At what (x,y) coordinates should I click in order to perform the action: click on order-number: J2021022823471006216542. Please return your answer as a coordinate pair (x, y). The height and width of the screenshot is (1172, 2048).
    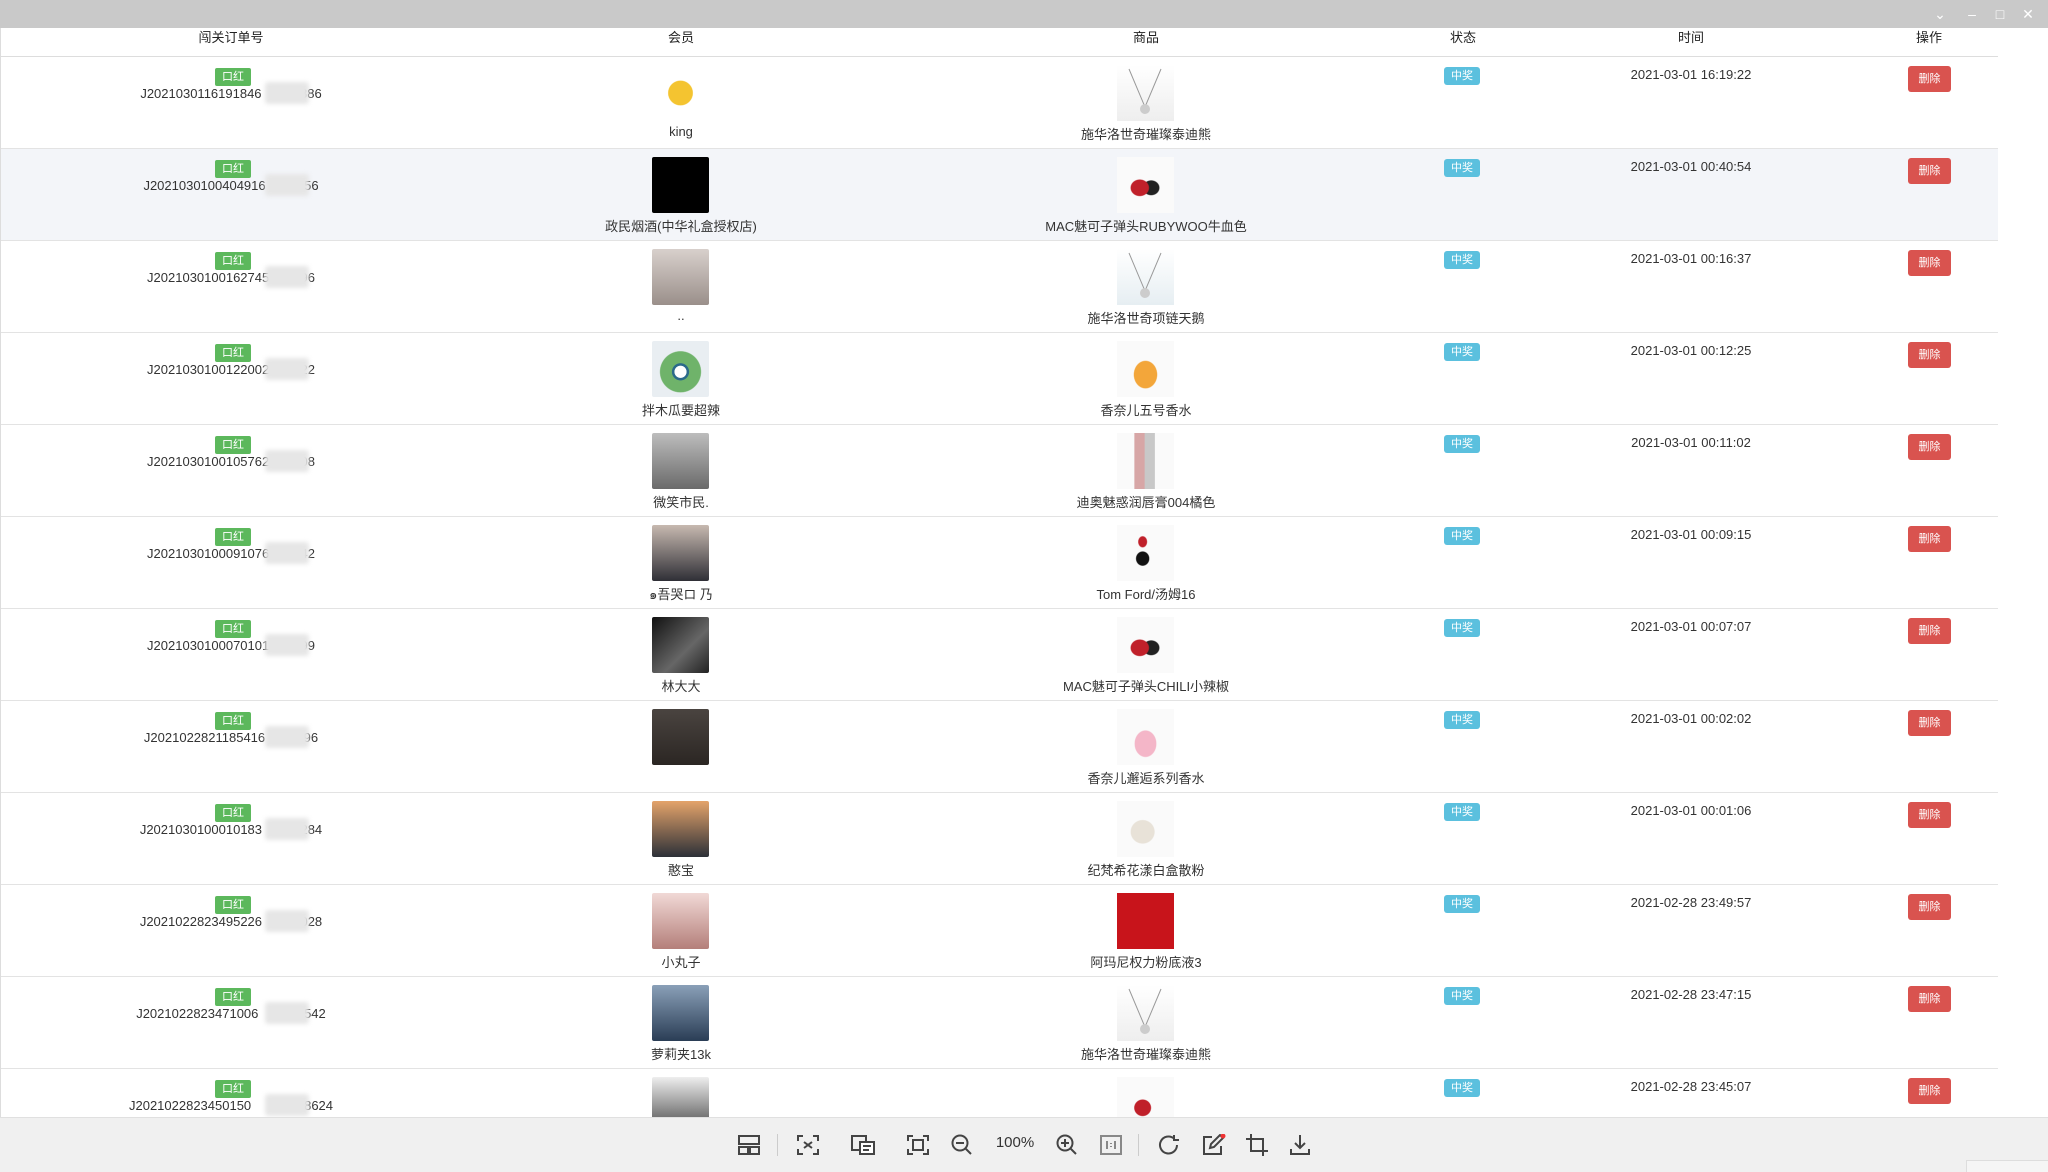
    Looking at the image, I should click on (231, 1013).